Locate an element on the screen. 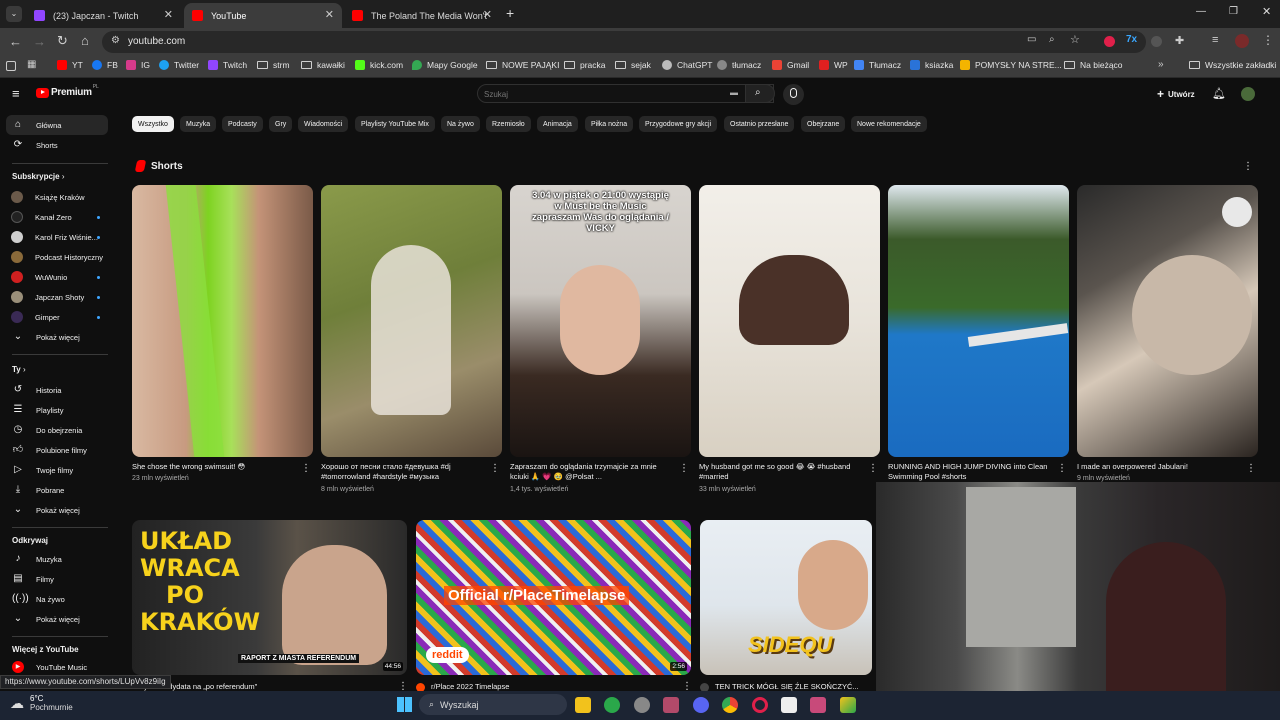 The image size is (1280, 720). tab-list-button: ⌄ is located at coordinates (14, 14).